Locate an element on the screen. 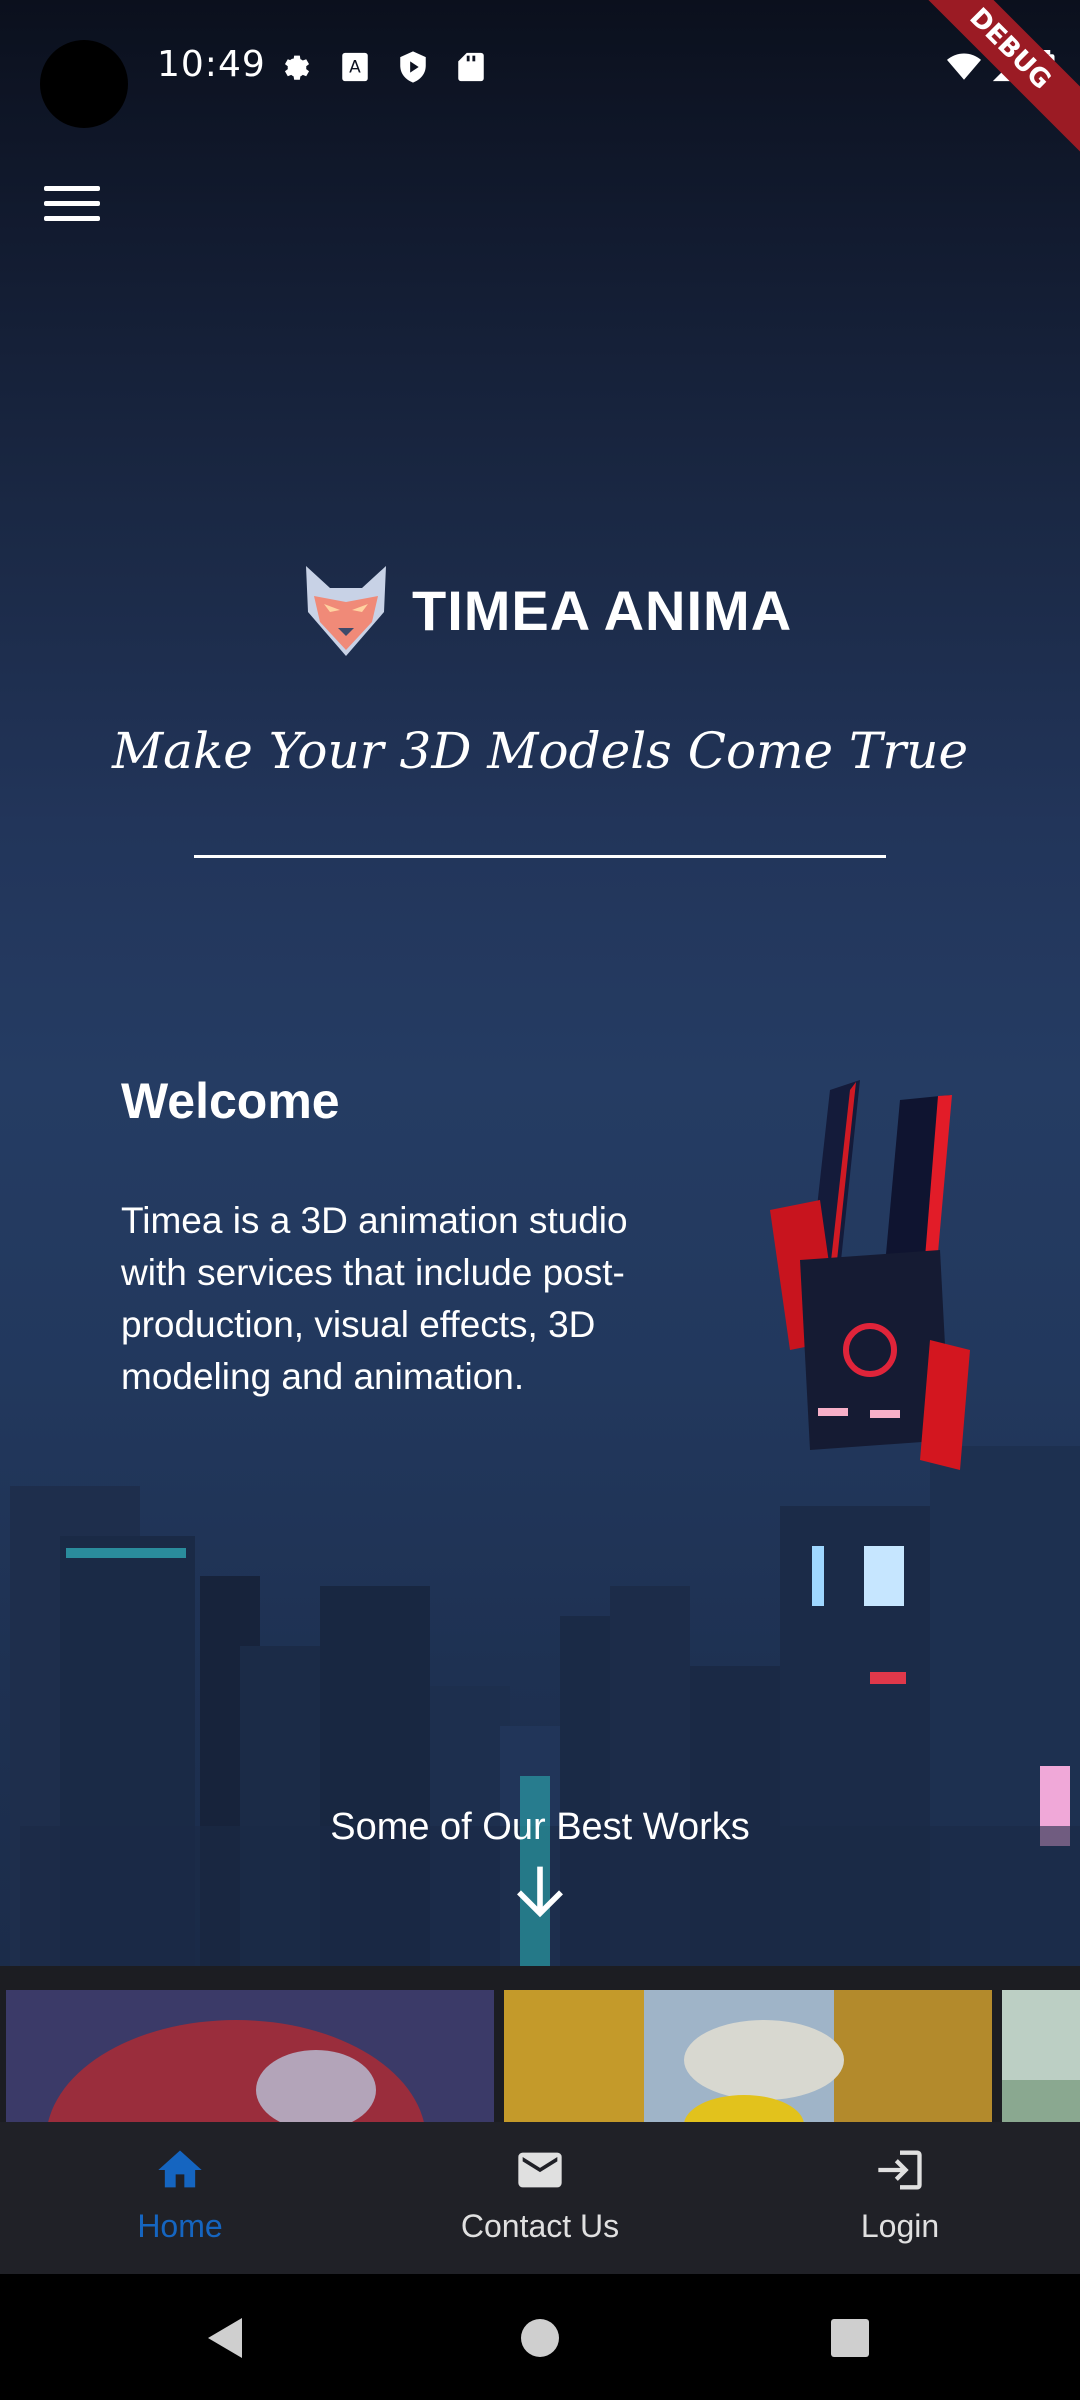 The width and height of the screenshot is (1080, 2400). recents-icon is located at coordinates (850, 2338).